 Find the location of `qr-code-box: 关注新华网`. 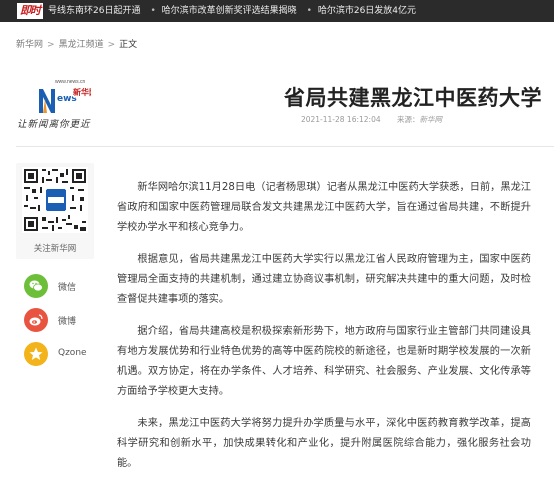

qr-code-box: 关注新华网 is located at coordinates (55, 211).